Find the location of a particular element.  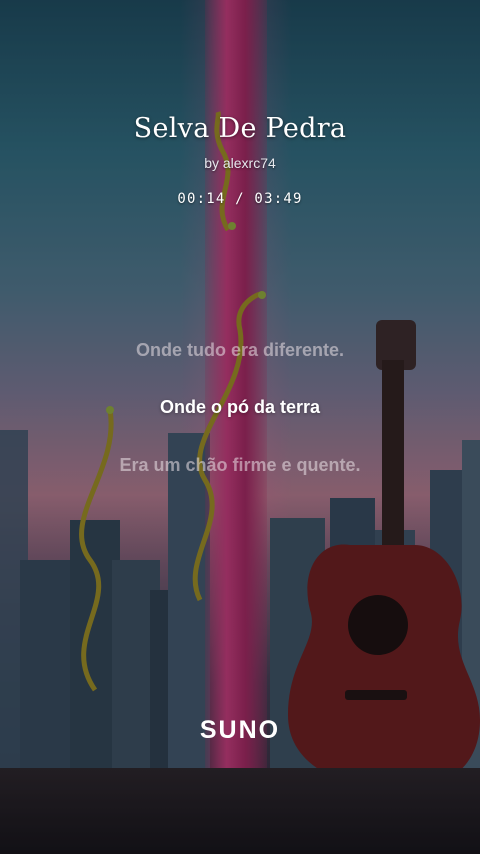

lyric-line-previous: Onde tudo era diferente. is located at coordinates (240, 350).